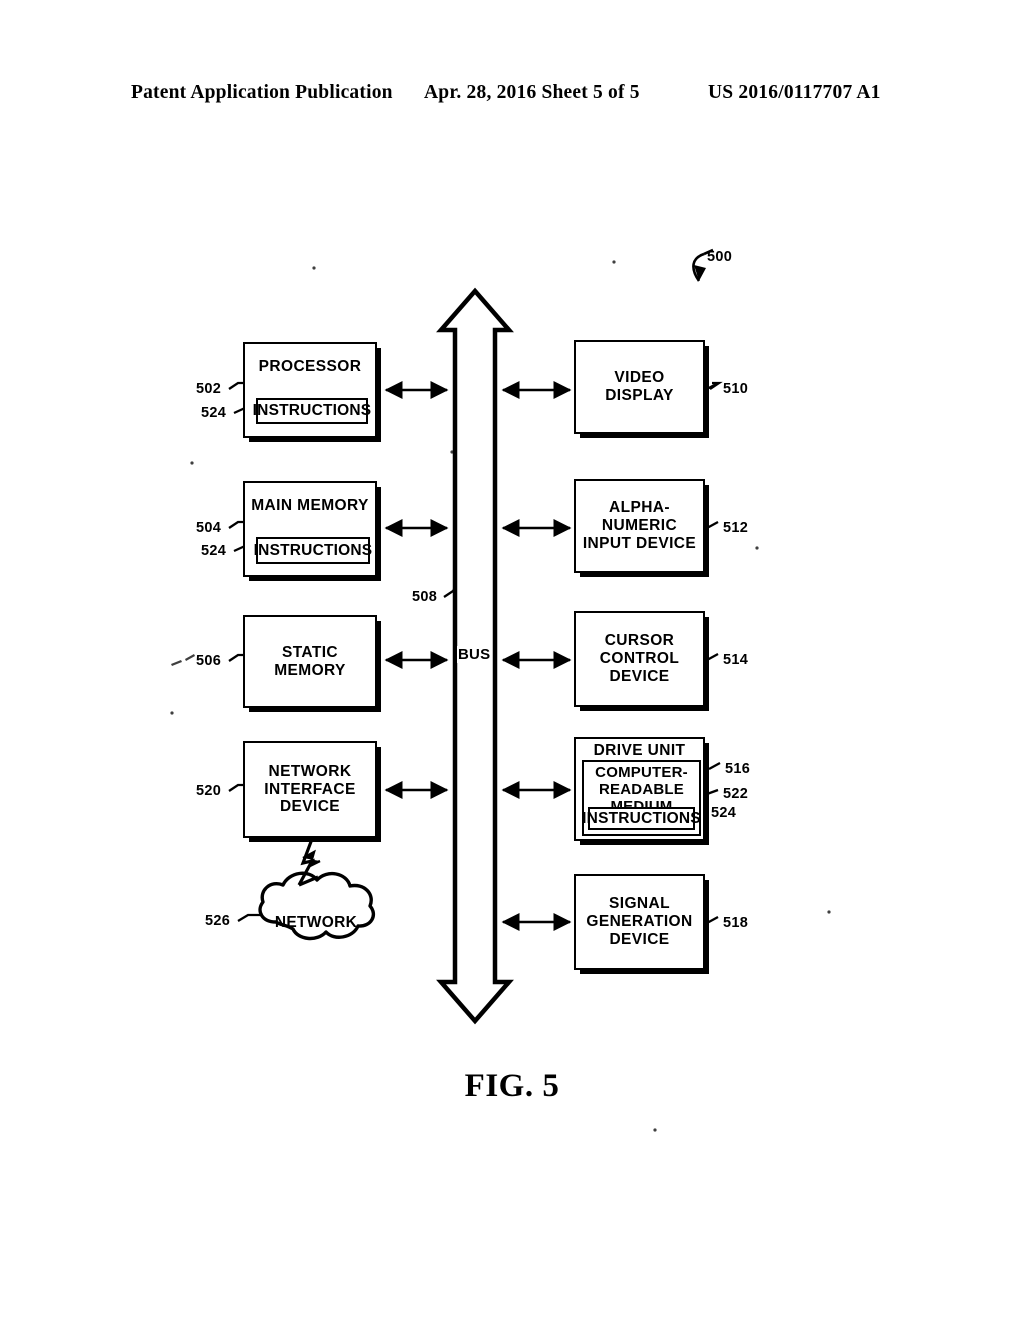 The height and width of the screenshot is (1320, 1024). I want to click on block-signal-generation-device: SIGNAL GENERATION DEVICE, so click(639, 922).